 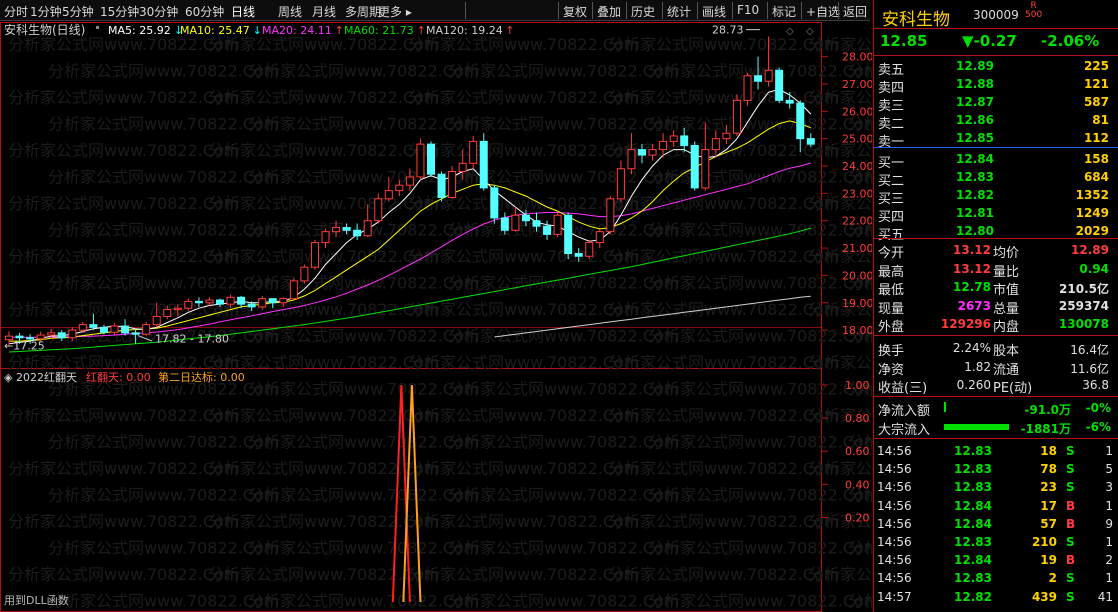 I want to click on period-tab-10: 更多 ▸, so click(x=395, y=11).